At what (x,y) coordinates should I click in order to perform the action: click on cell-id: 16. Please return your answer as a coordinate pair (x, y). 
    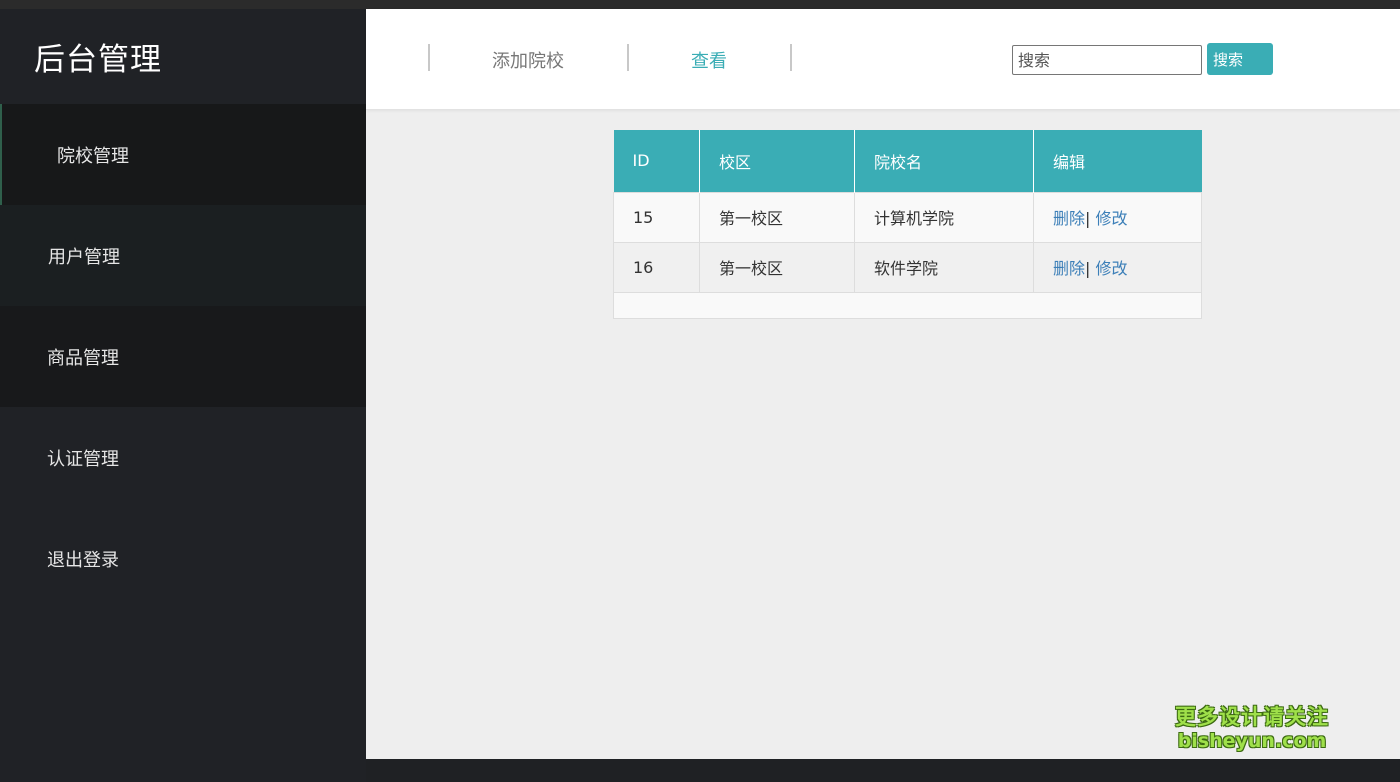
    Looking at the image, I should click on (656, 267).